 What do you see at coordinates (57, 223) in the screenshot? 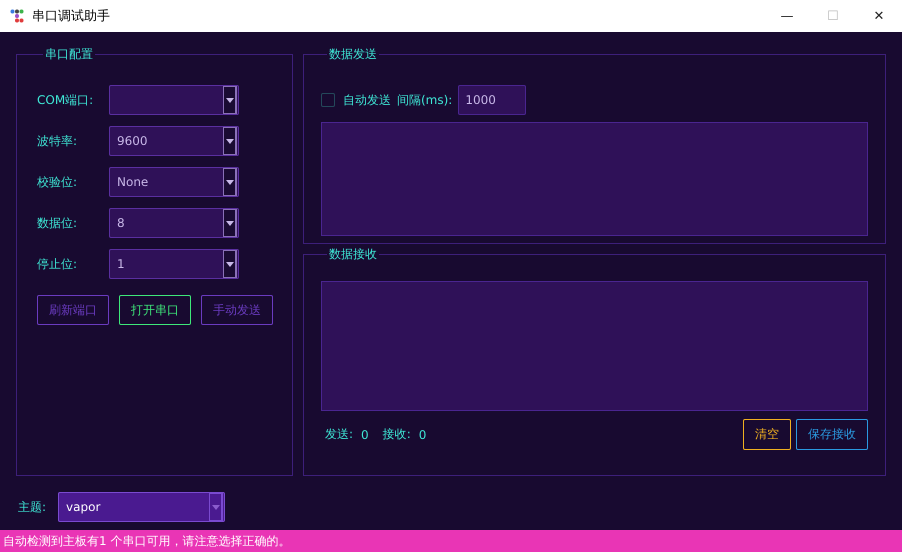
I see `field-label: 数据位:` at bounding box center [57, 223].